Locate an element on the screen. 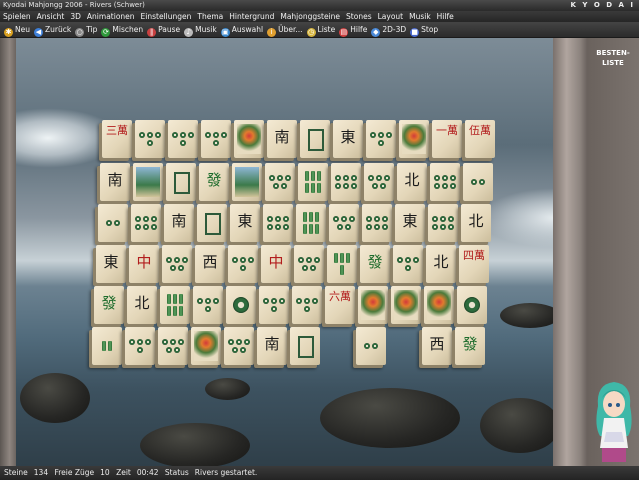 This screenshot has height=480, width=639. menu-item: Mahjonggsteine is located at coordinates (310, 16).